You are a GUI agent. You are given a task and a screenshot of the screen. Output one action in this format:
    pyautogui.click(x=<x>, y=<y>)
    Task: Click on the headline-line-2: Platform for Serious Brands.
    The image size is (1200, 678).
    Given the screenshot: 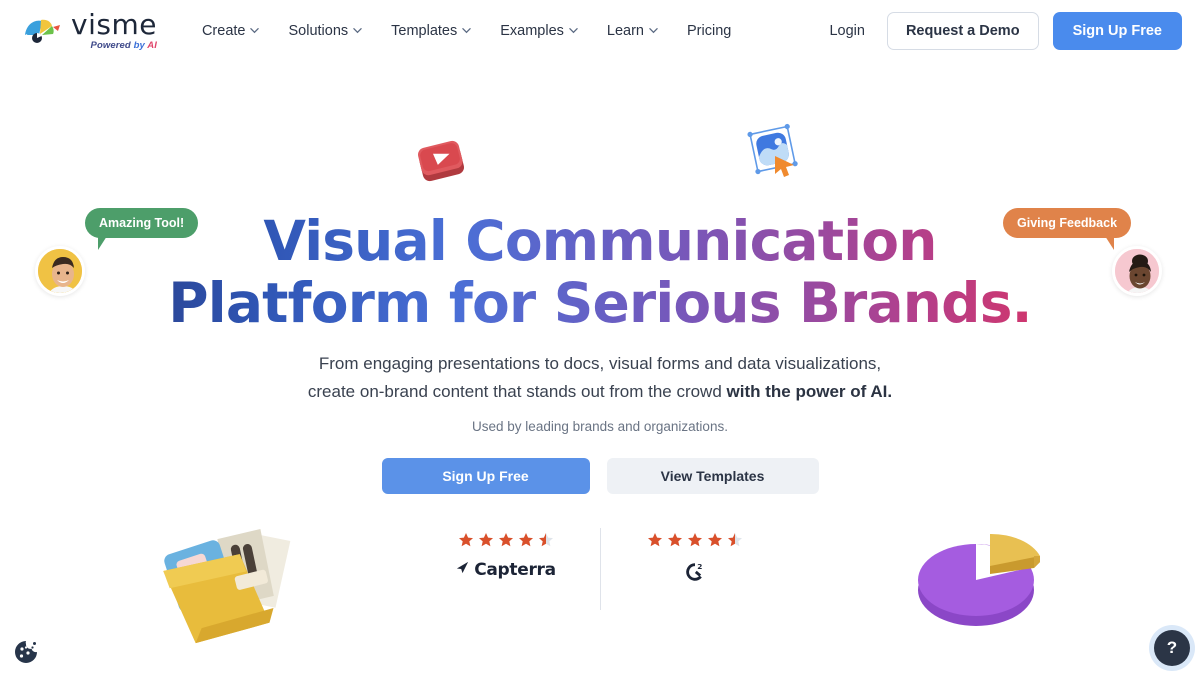 What is the action you would take?
    pyautogui.click(x=600, y=303)
    